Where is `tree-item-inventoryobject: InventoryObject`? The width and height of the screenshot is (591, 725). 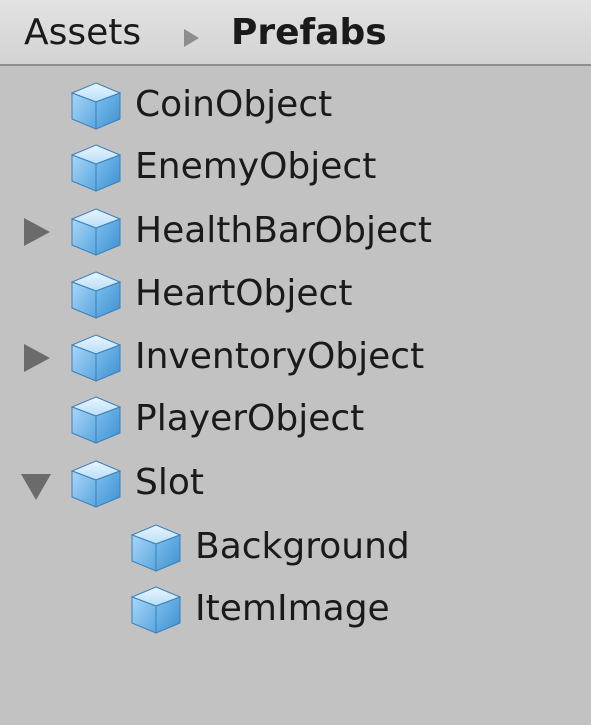
tree-item-inventoryobject: InventoryObject is located at coordinates (295, 358).